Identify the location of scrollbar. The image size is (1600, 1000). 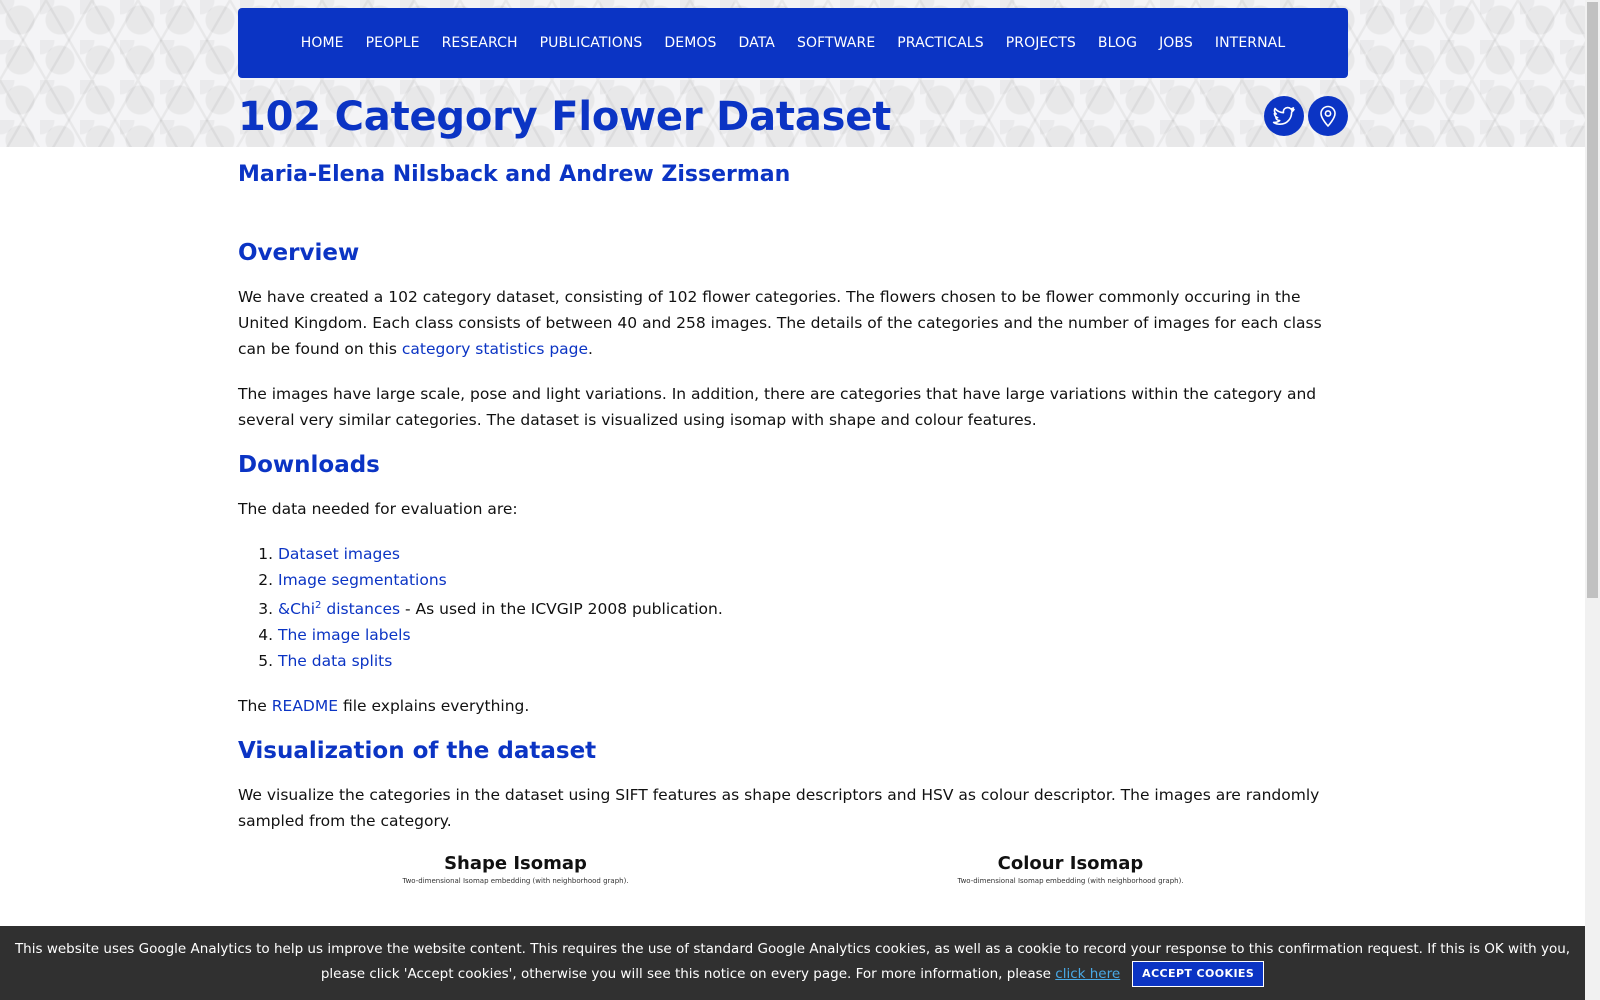
(1592, 500).